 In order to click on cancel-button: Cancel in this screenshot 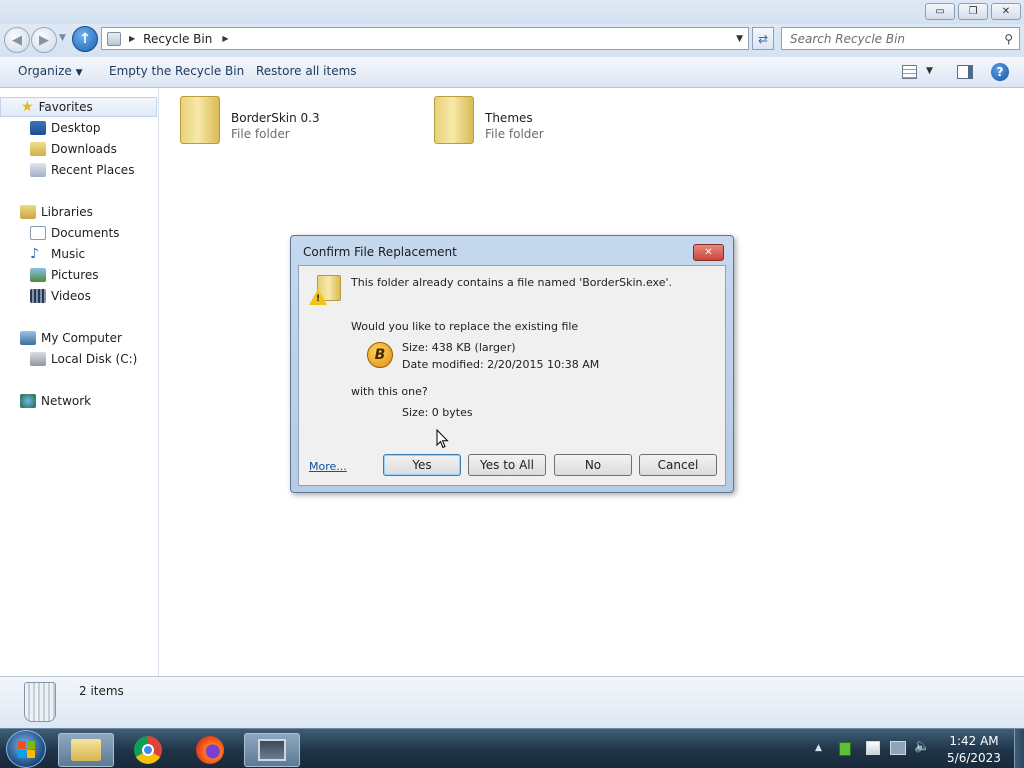, I will do `click(678, 465)`.